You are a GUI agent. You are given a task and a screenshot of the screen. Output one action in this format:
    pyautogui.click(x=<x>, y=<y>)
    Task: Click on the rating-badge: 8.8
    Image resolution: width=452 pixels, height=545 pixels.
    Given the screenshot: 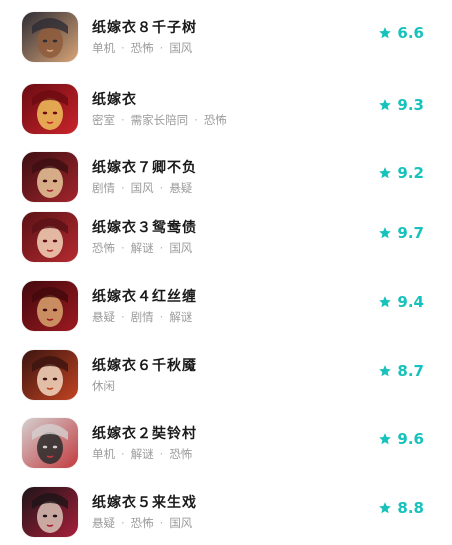 What is the action you would take?
    pyautogui.click(x=401, y=508)
    